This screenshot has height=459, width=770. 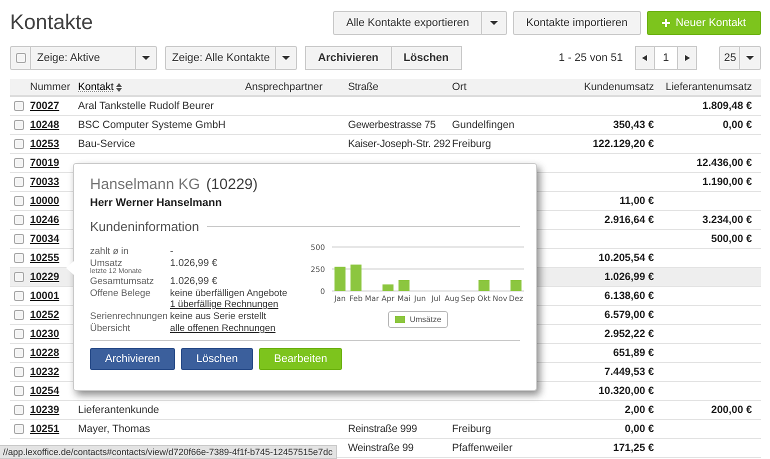 What do you see at coordinates (577, 23) in the screenshot?
I see `import-button: Kontakte importieren` at bounding box center [577, 23].